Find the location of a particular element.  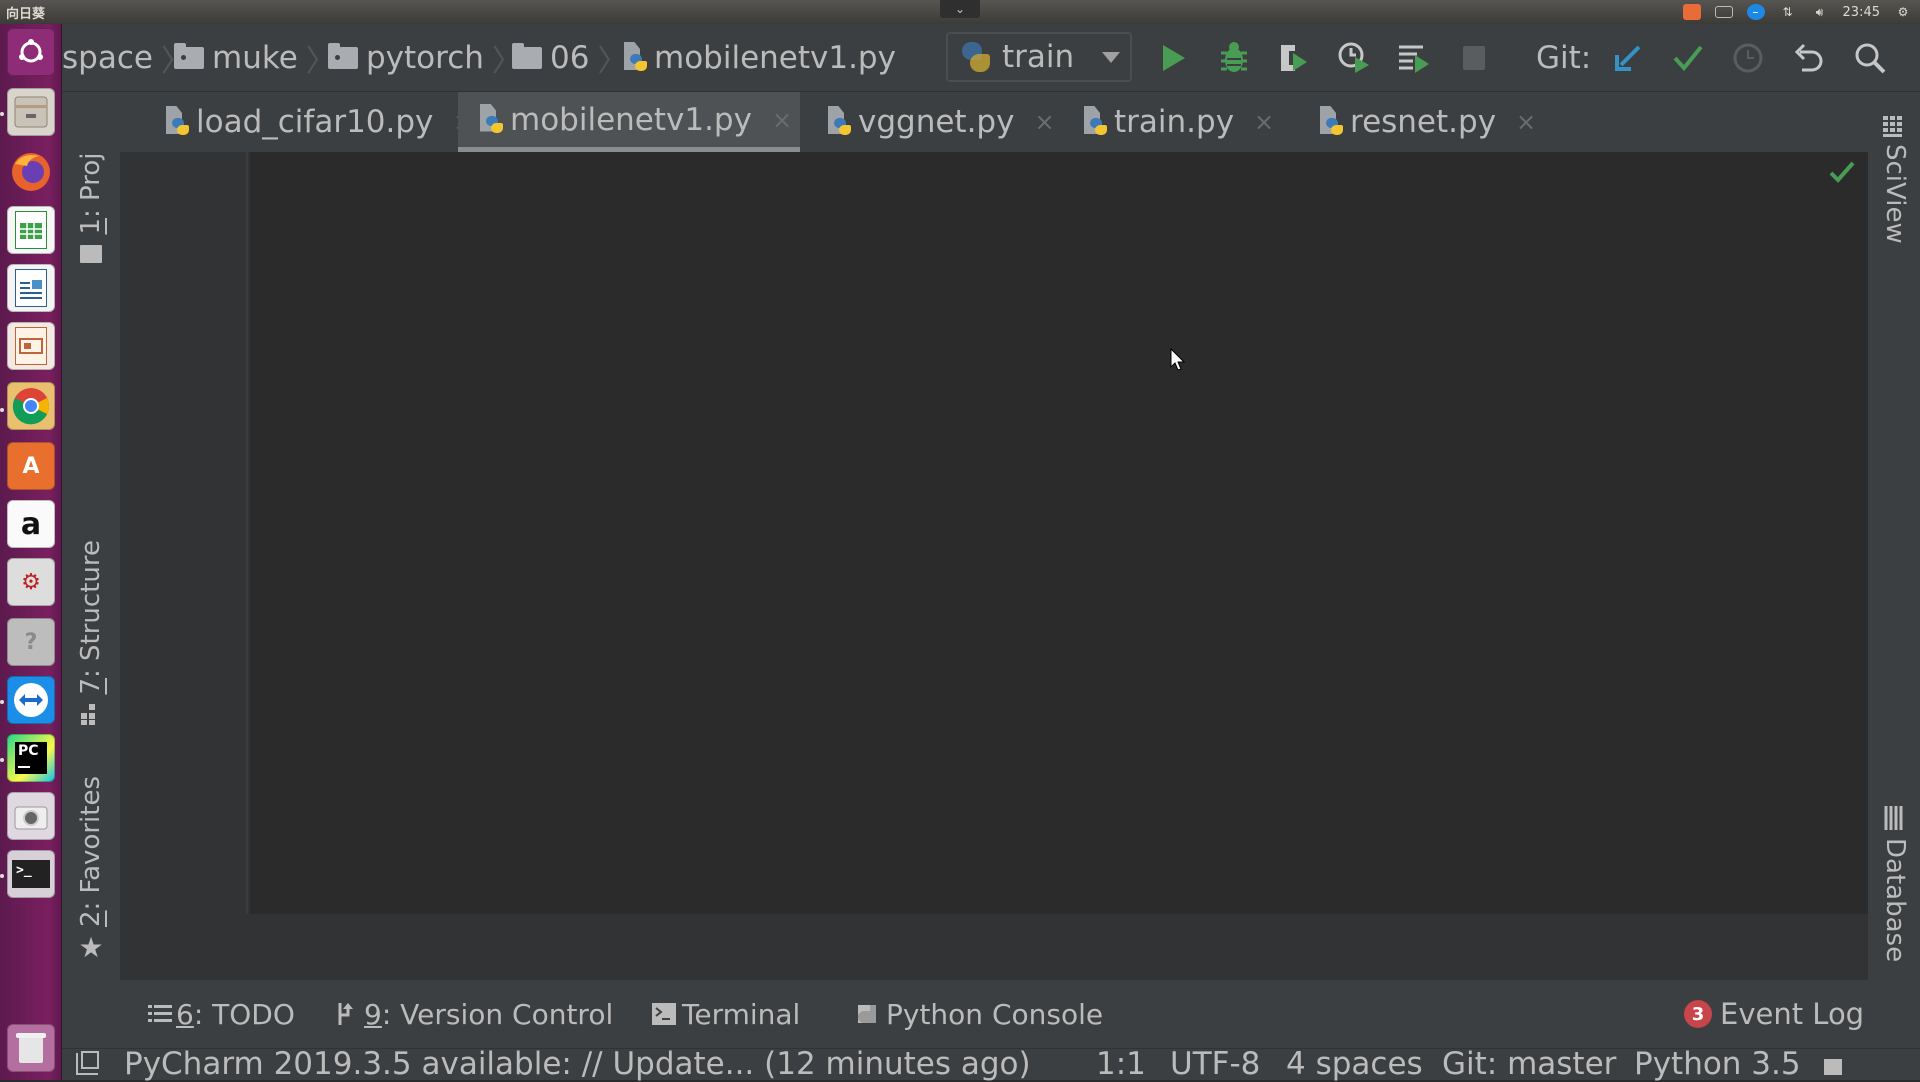

power-gear-icon: ⚙ is located at coordinates (1903, 12).